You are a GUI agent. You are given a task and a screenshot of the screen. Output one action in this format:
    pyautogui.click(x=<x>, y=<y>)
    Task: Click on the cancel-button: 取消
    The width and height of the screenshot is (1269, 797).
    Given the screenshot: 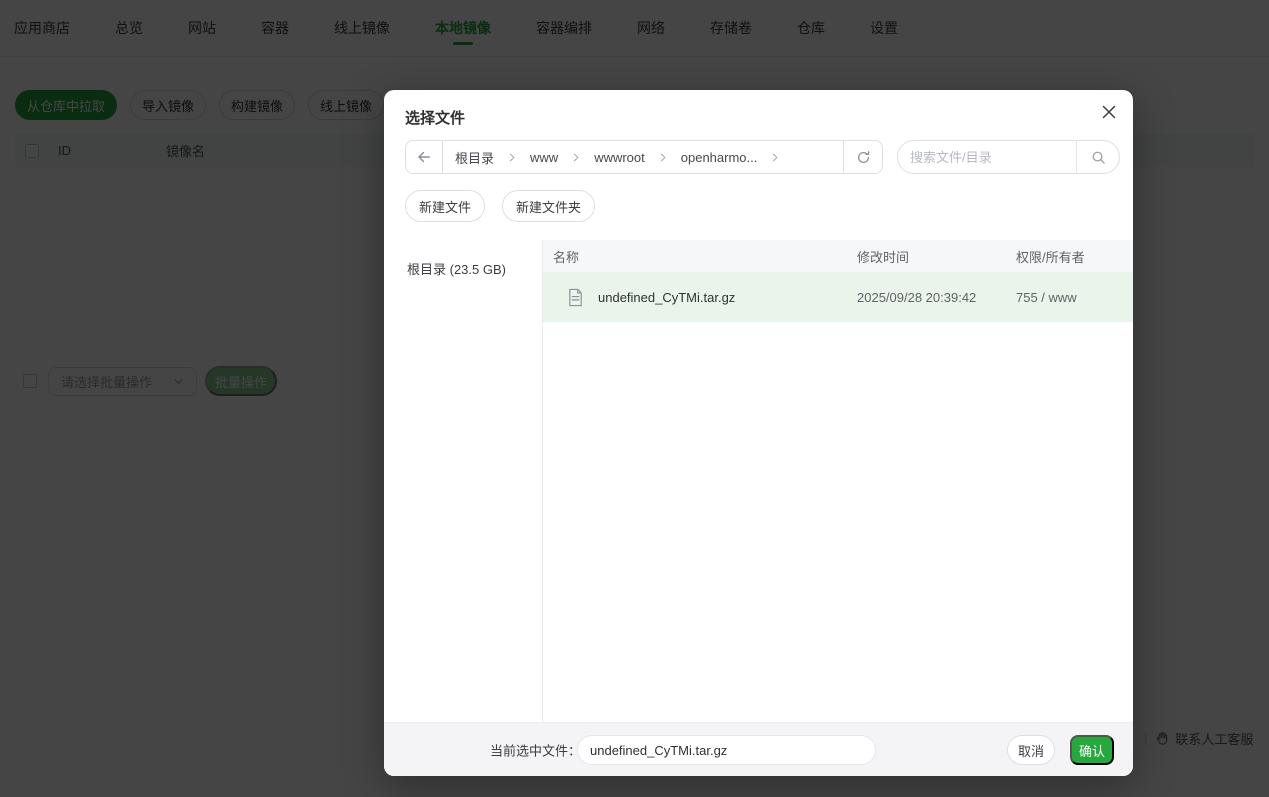 What is the action you would take?
    pyautogui.click(x=1031, y=750)
    